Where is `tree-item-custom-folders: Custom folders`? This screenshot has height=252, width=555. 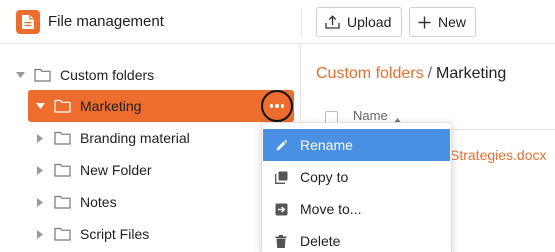
tree-item-custom-folders: Custom folders is located at coordinates (84, 75).